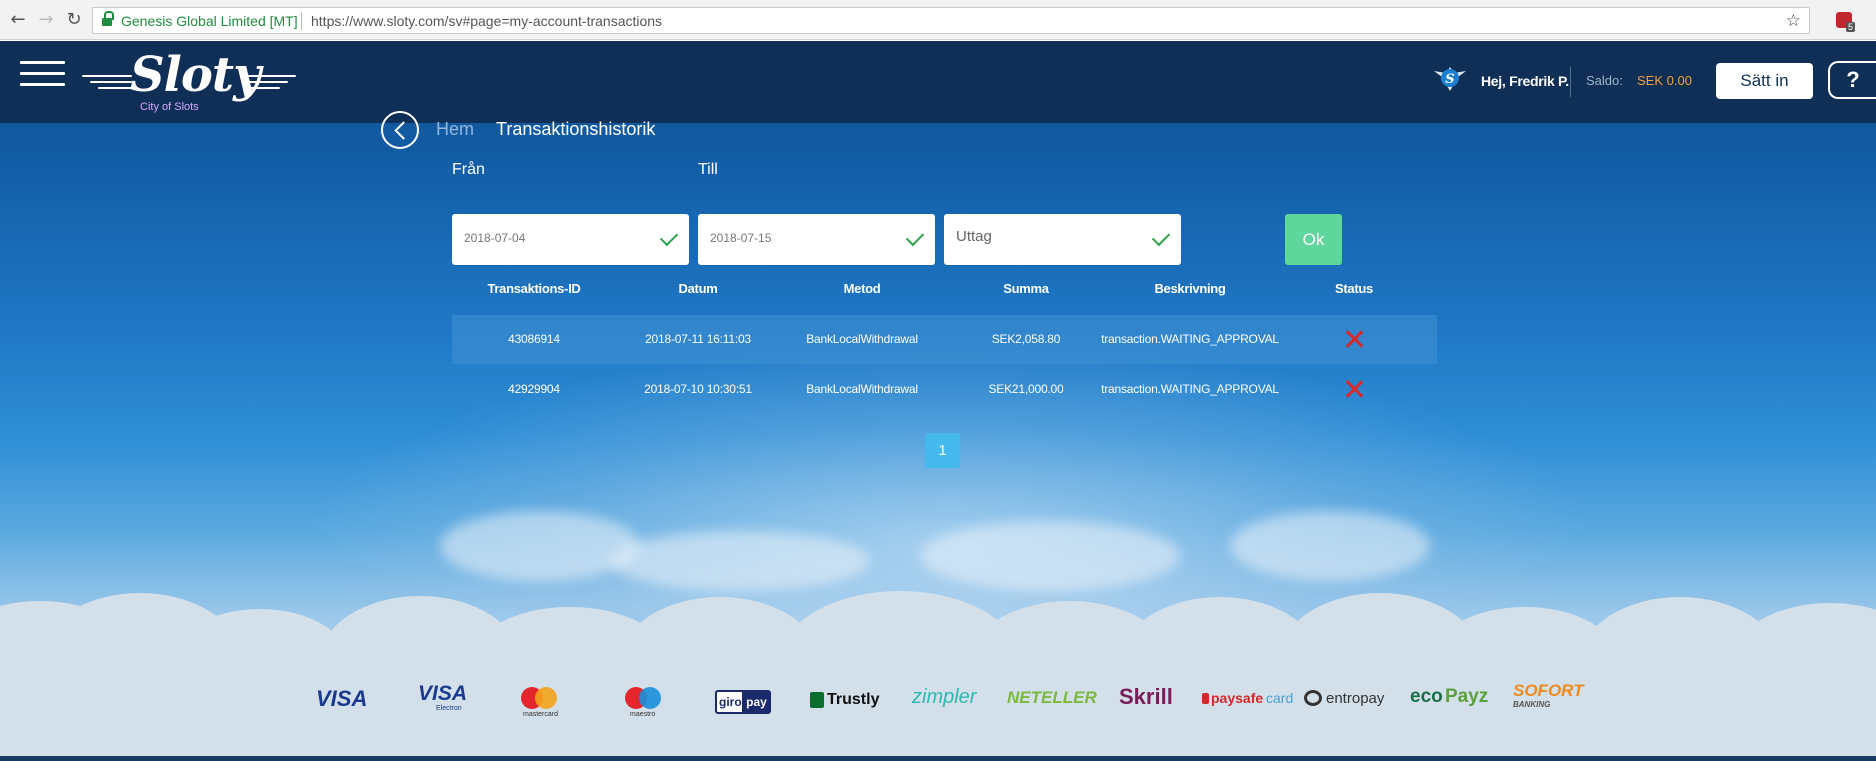 The height and width of the screenshot is (761, 1876). What do you see at coordinates (942, 450) in the screenshot?
I see `pagination-page: 1` at bounding box center [942, 450].